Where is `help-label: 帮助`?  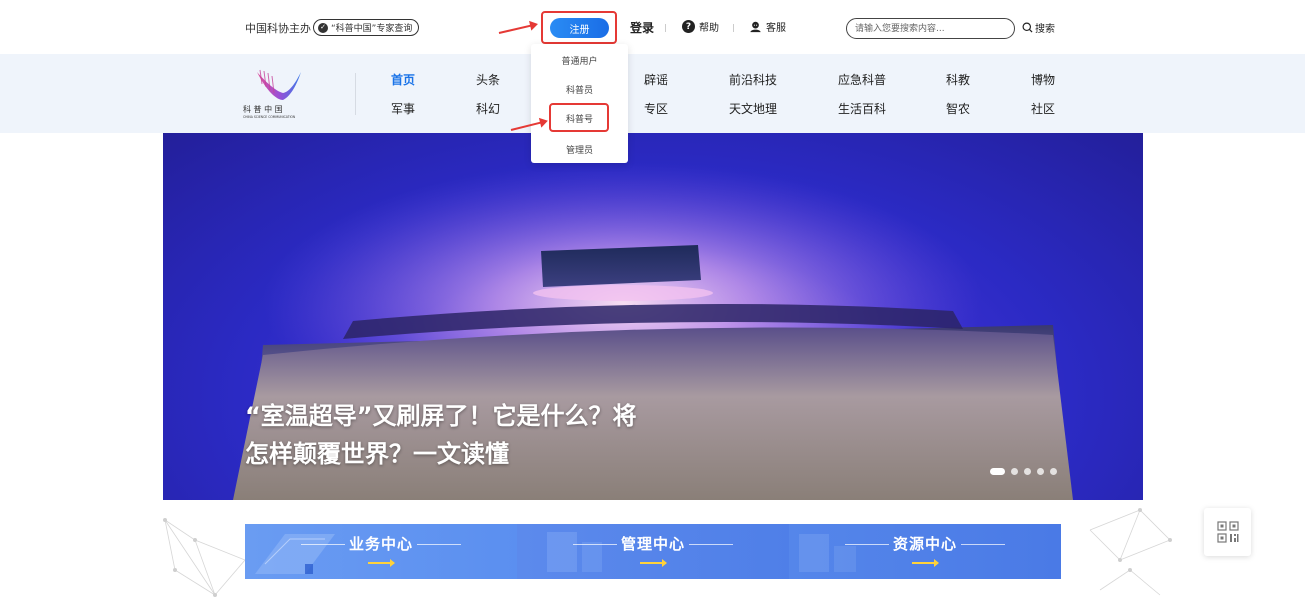
help-label: 帮助 is located at coordinates (709, 28).